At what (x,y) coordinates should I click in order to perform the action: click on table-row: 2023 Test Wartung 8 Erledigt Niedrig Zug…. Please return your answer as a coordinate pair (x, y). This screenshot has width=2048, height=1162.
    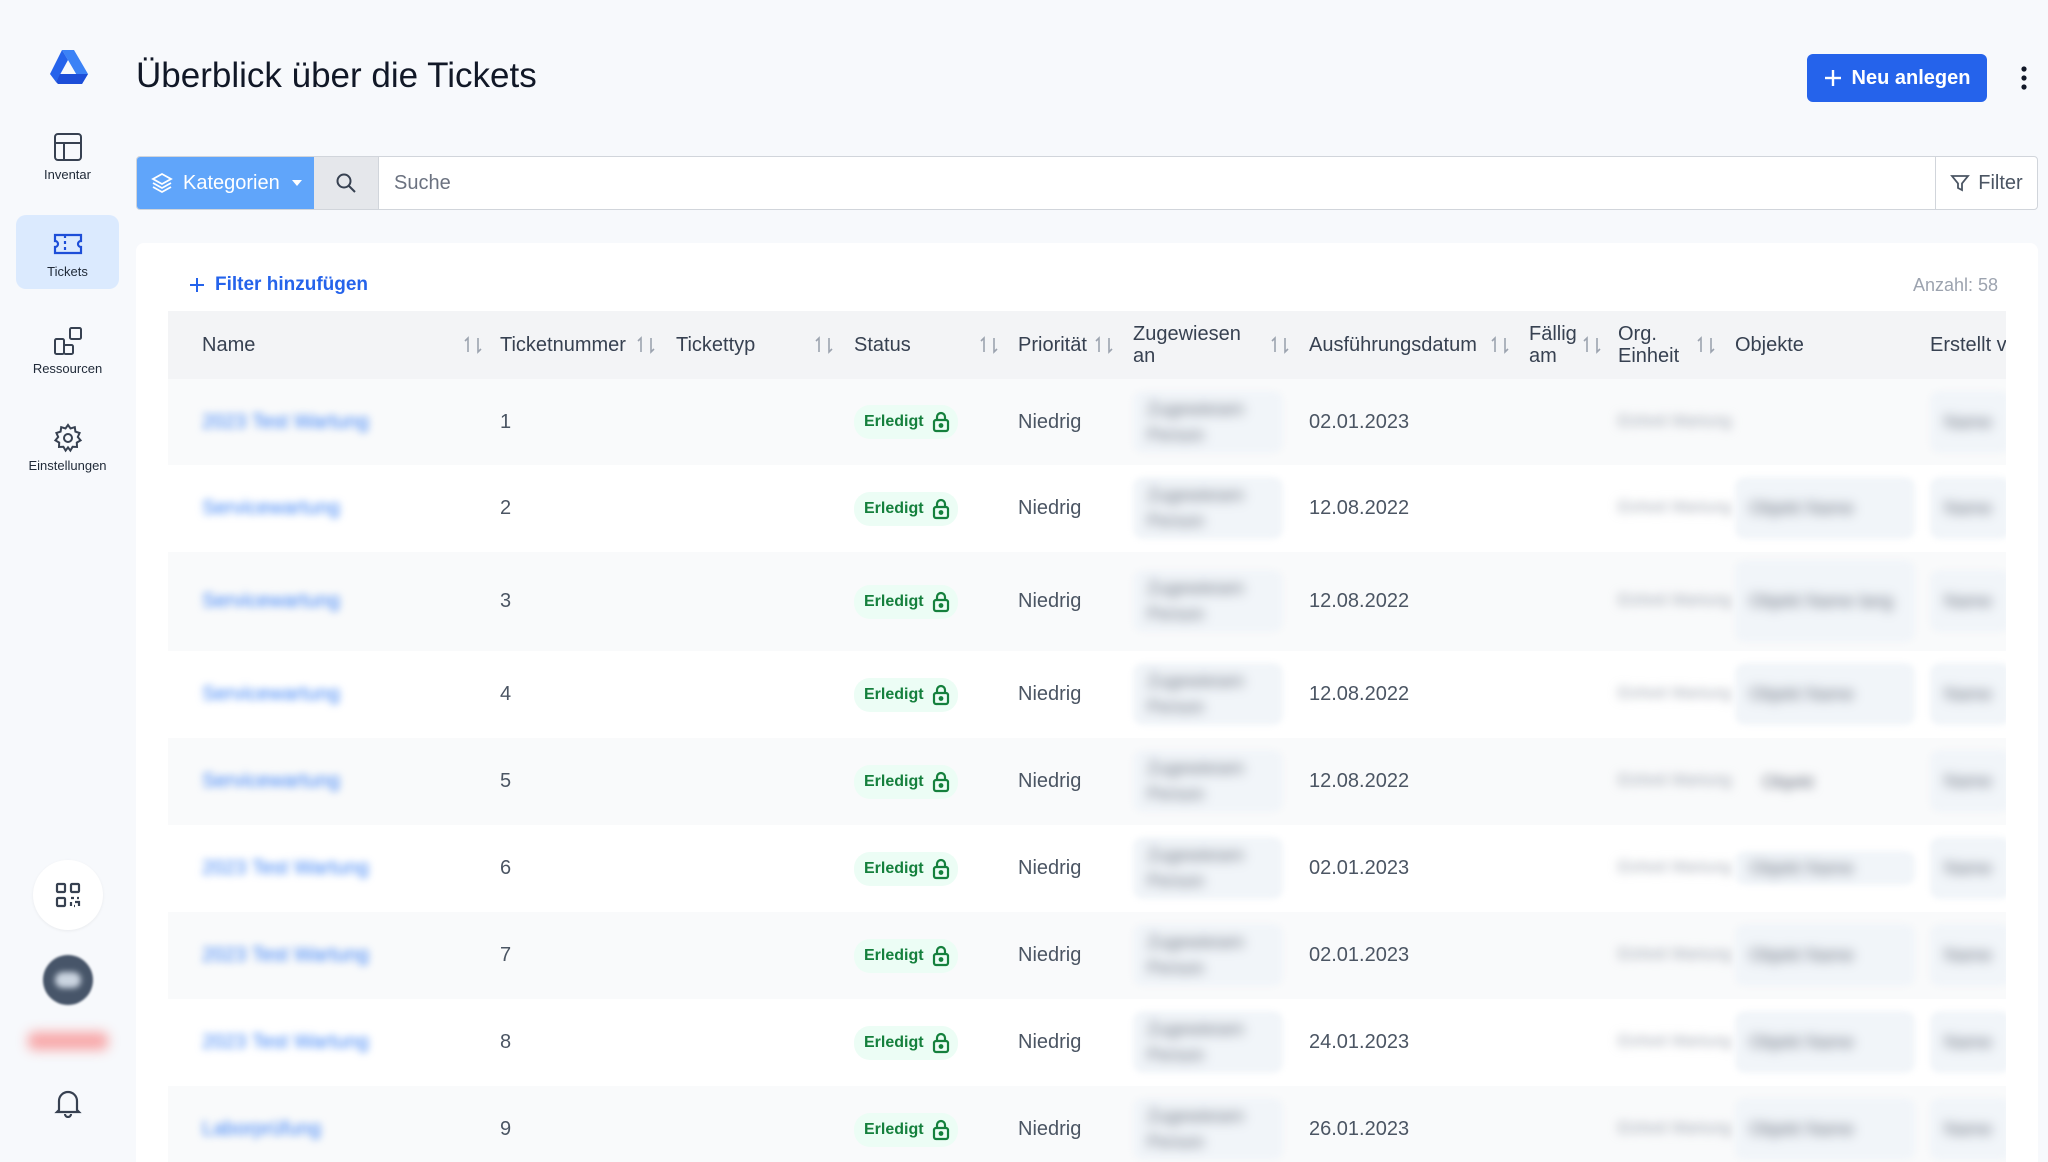
    Looking at the image, I should click on (1087, 1042).